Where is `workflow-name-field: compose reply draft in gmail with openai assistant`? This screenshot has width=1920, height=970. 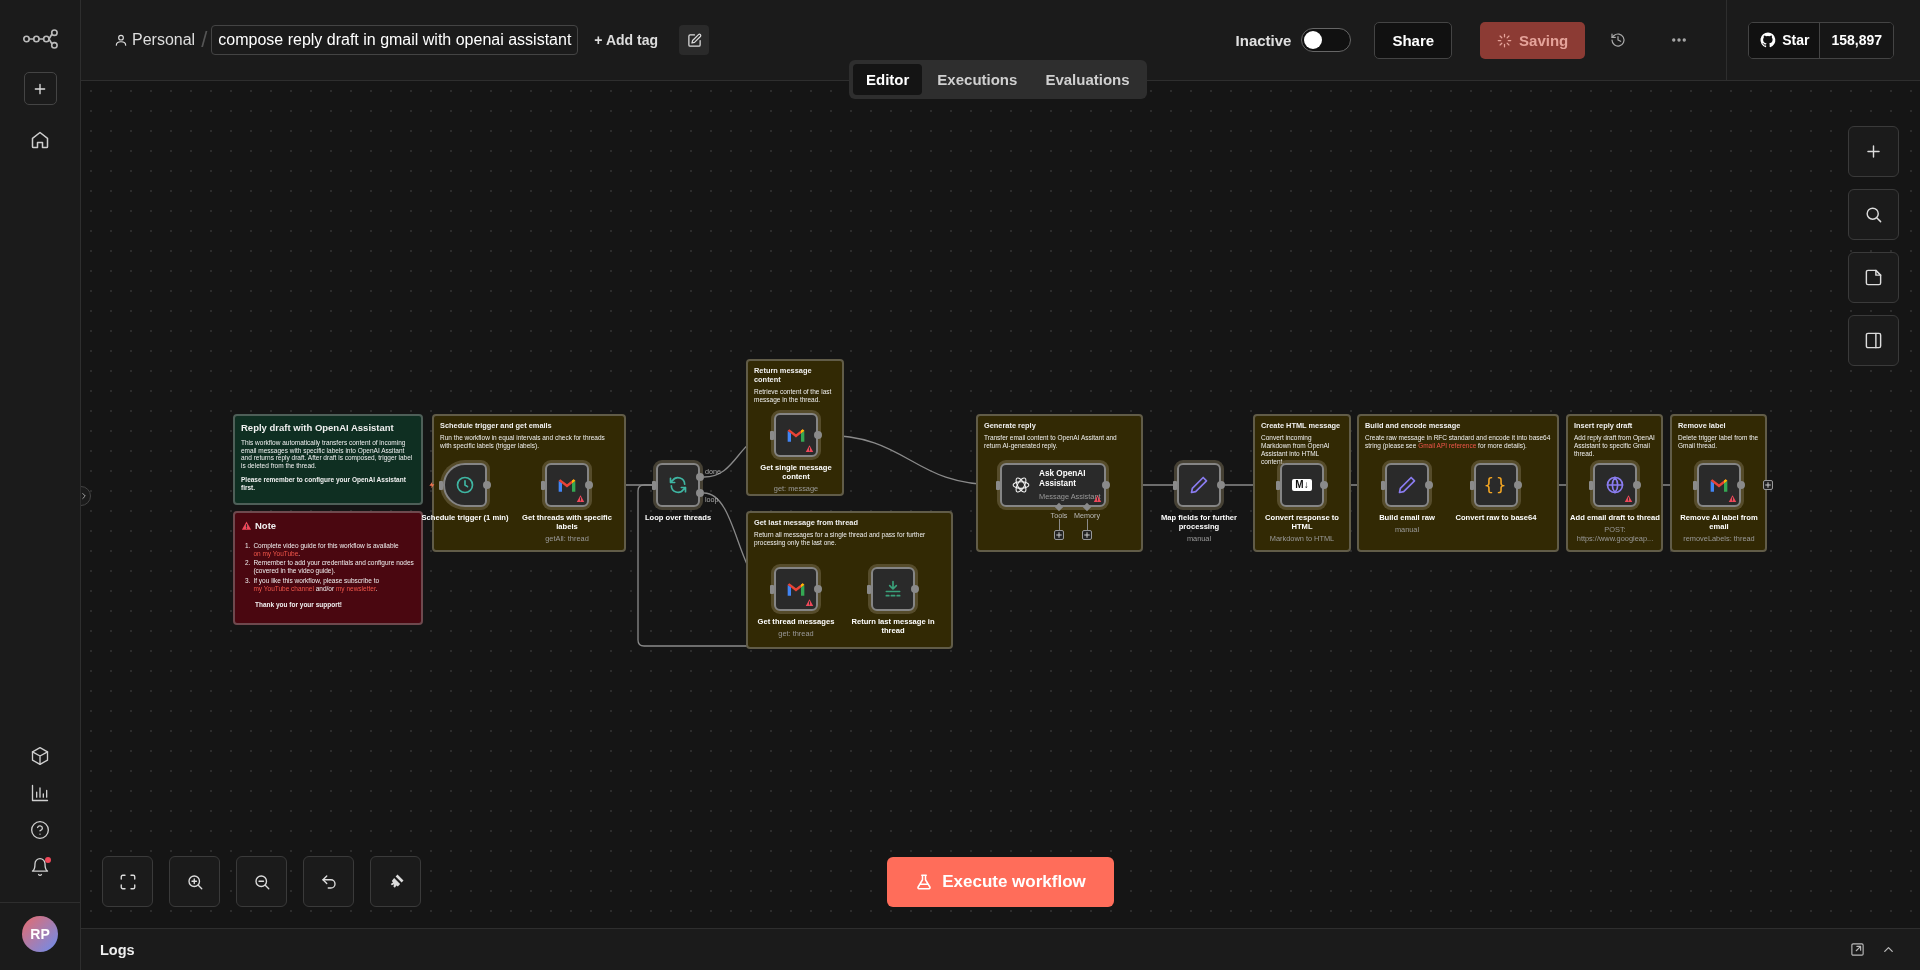 workflow-name-field: compose reply draft in gmail with openai assistant is located at coordinates (395, 40).